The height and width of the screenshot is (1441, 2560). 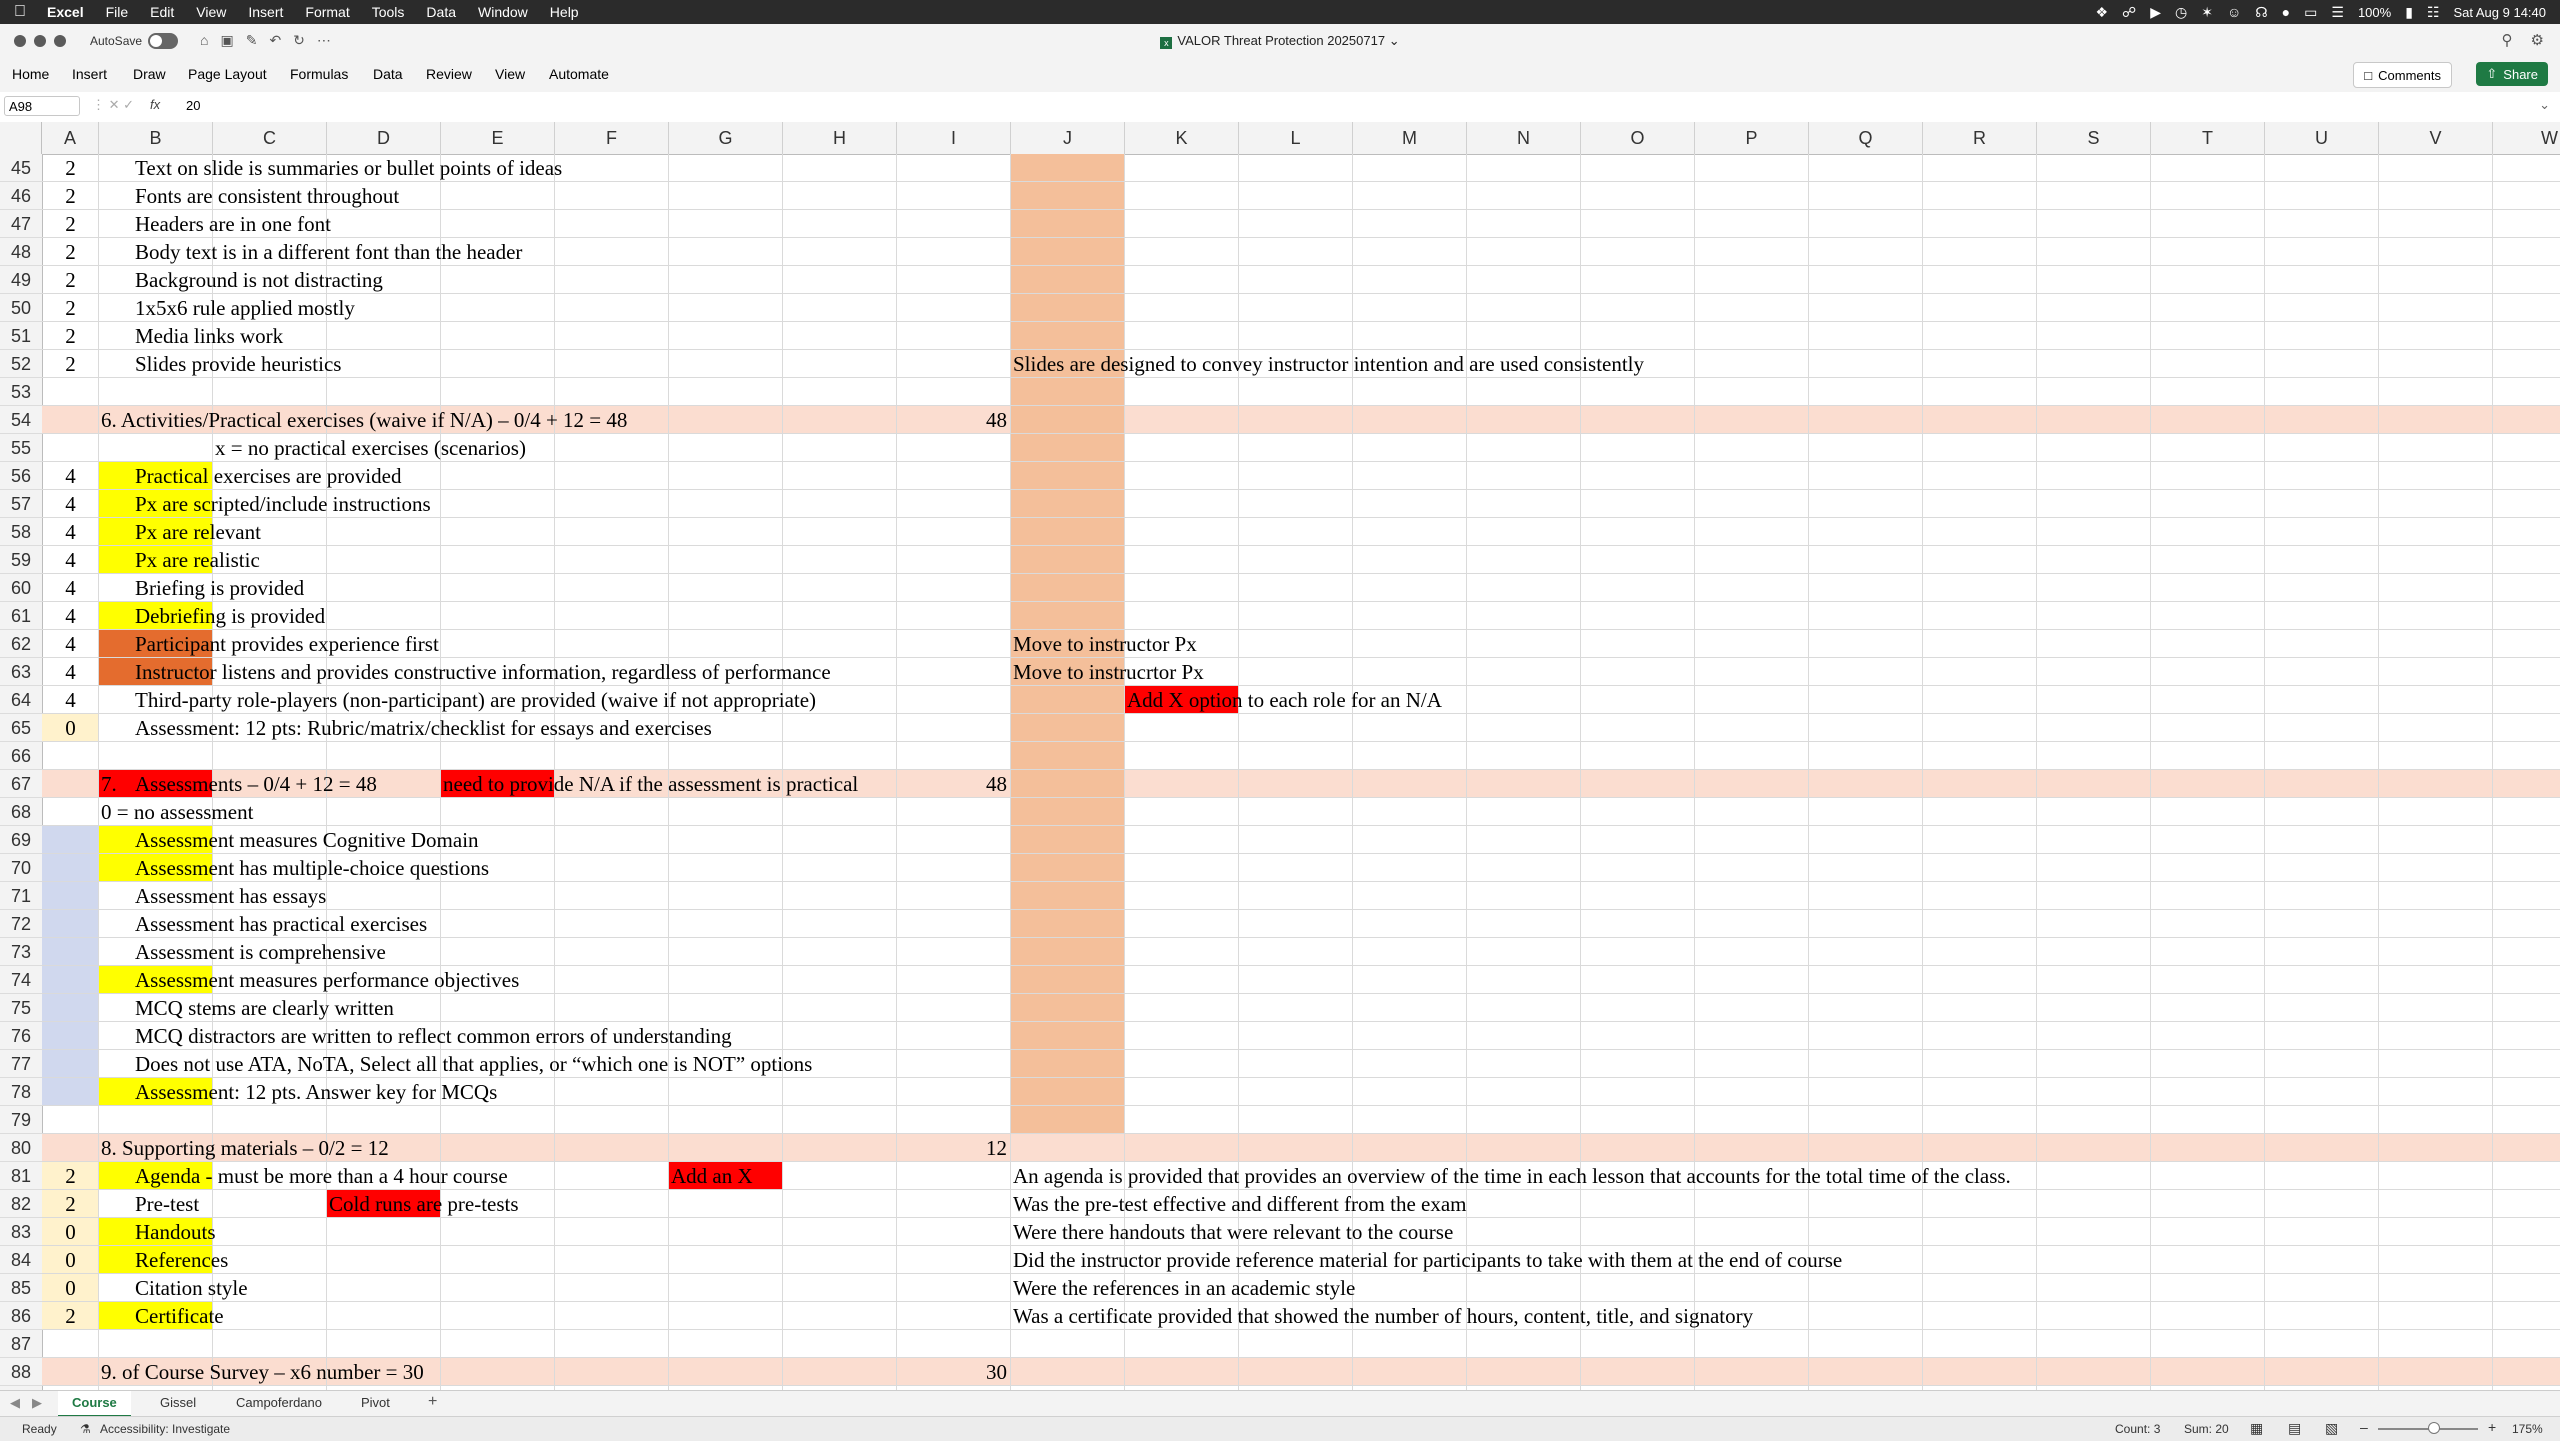 I want to click on criteria-cell: 0 = no assessment, so click(x=177, y=812).